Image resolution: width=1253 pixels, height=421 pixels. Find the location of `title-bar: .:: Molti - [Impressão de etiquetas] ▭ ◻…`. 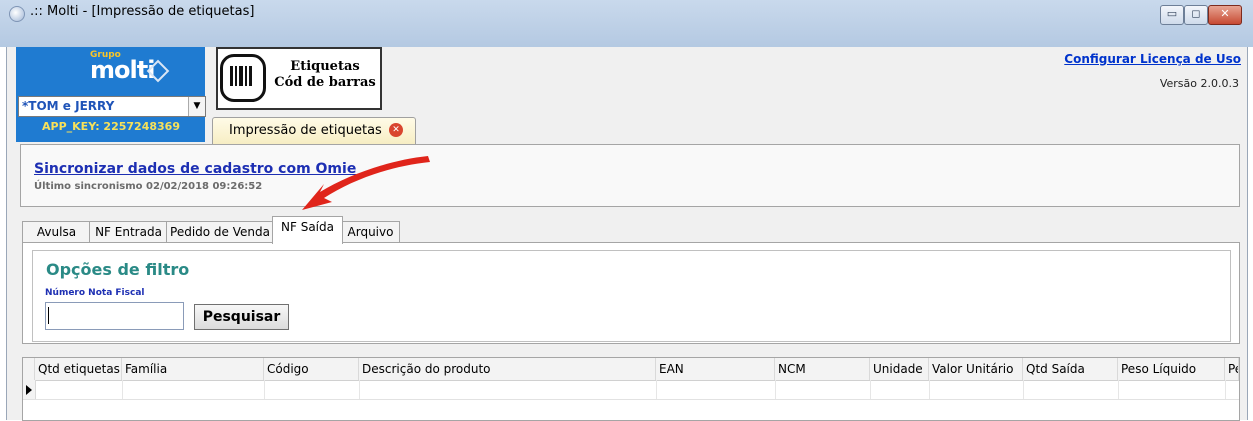

title-bar: .:: Molti - [Impressão de etiquetas] ▭ ◻… is located at coordinates (626, 23).